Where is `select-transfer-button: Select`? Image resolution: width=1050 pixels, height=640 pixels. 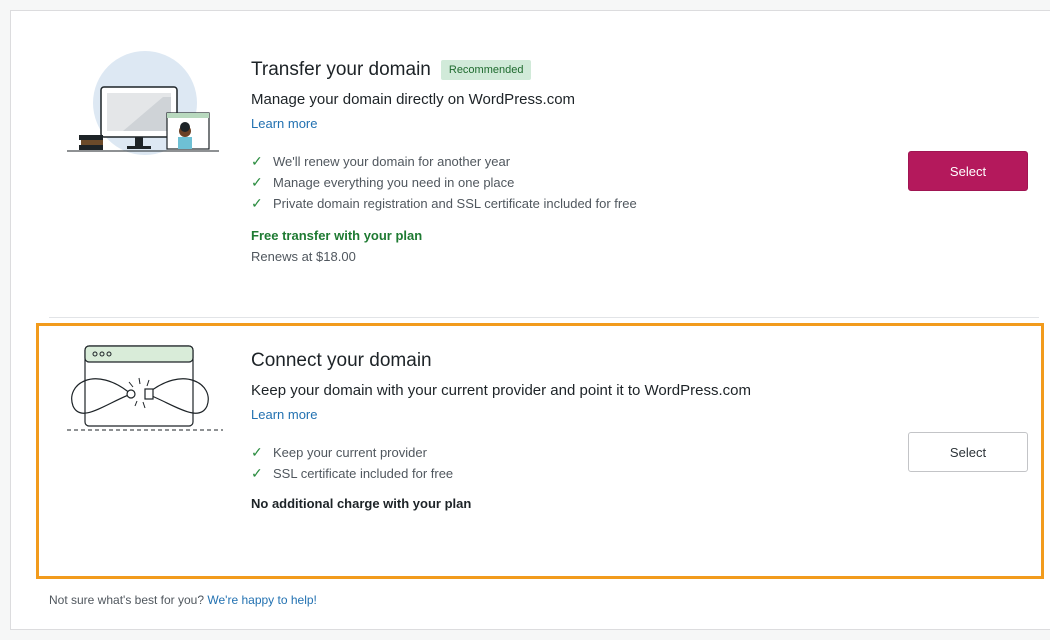
select-transfer-button: Select is located at coordinates (968, 171).